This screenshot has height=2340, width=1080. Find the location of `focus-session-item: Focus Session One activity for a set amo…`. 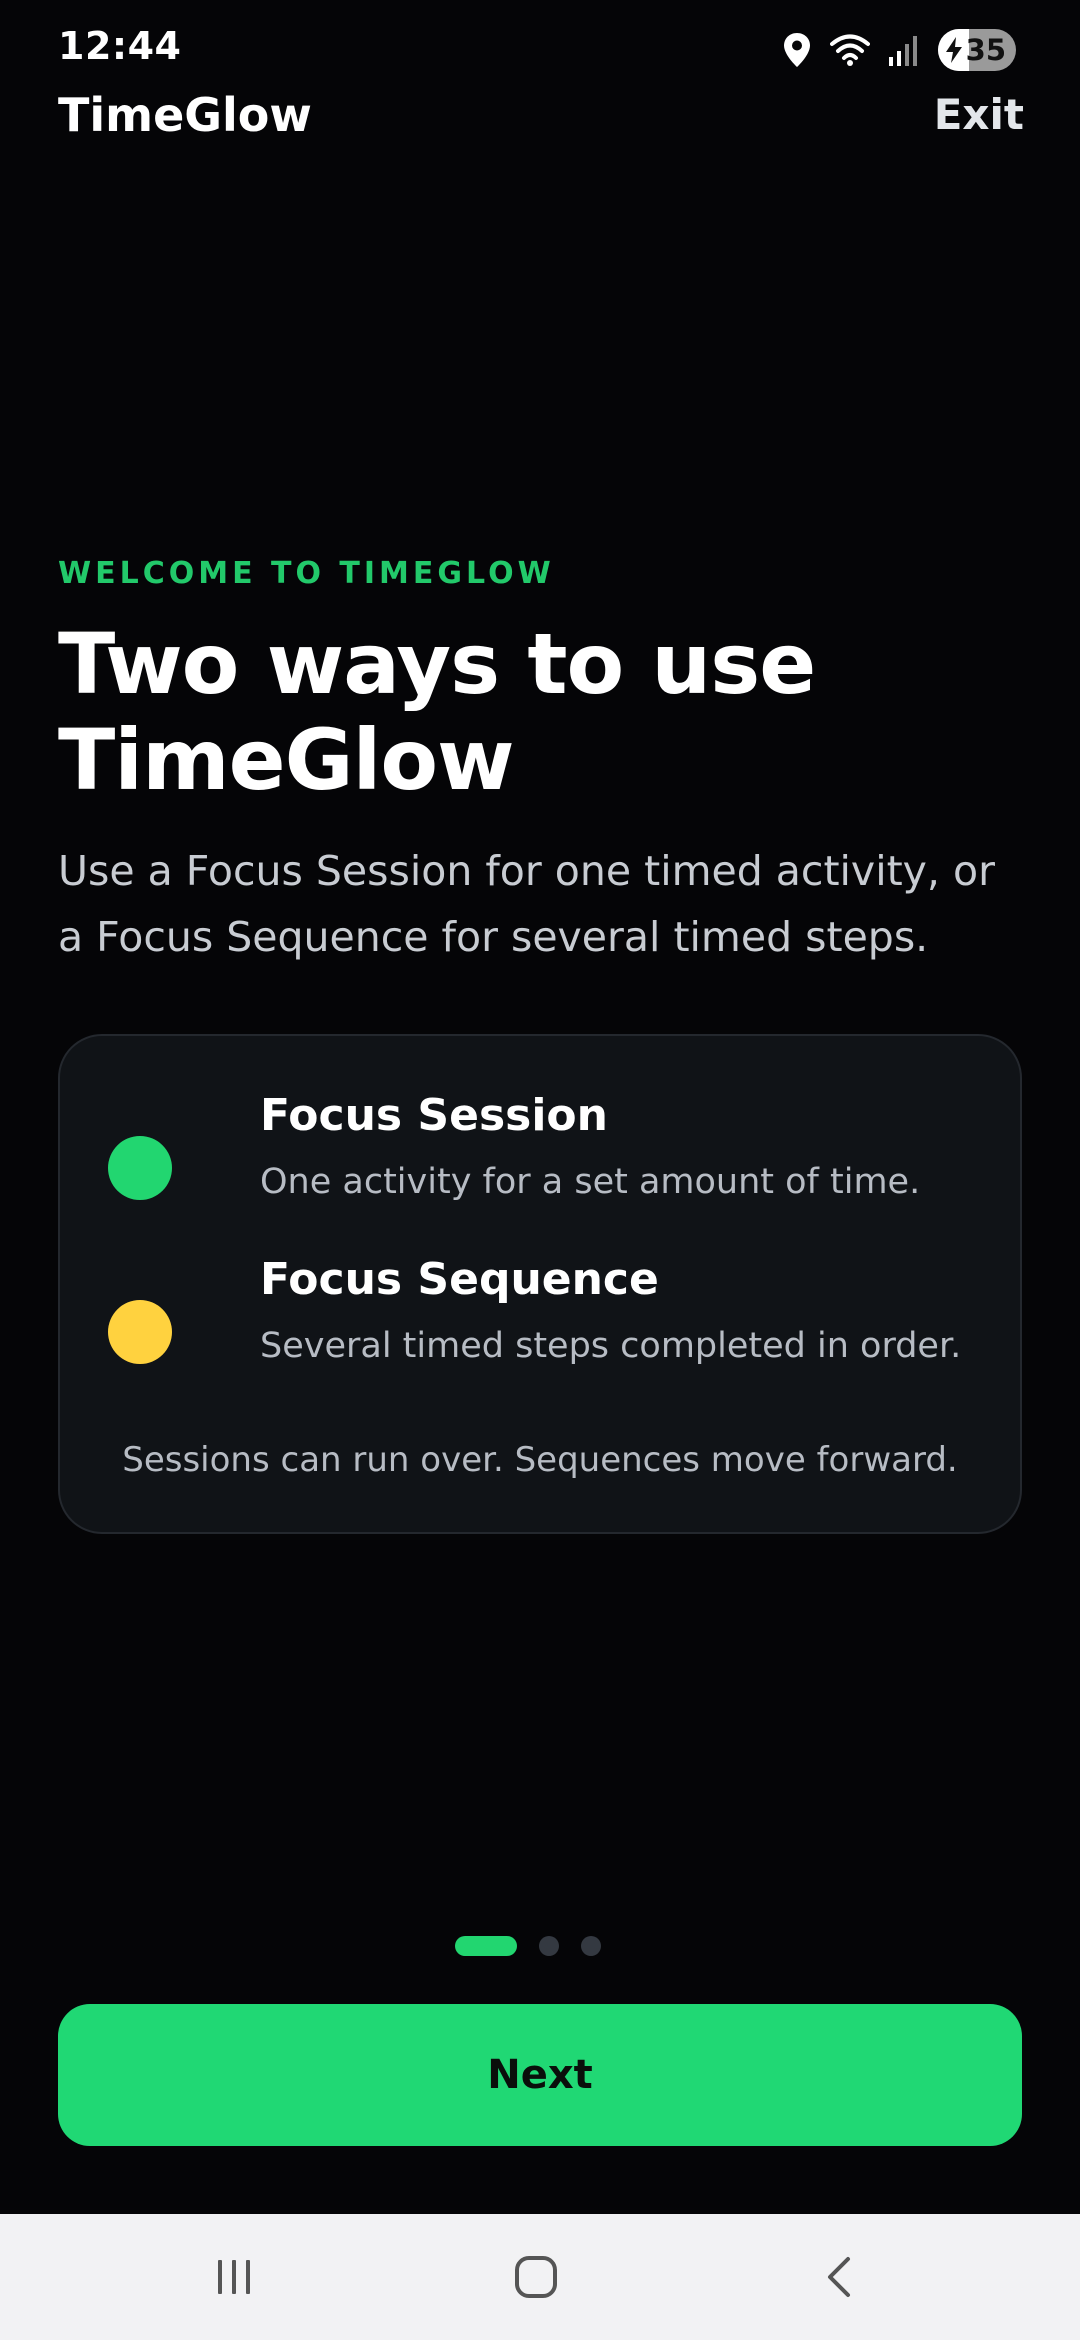

focus-session-item: Focus Session One activity for a set amo… is located at coordinates (538, 1155).